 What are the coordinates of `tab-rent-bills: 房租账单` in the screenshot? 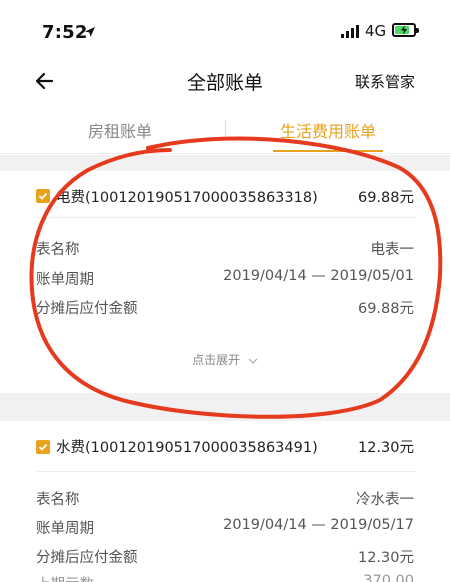 It's located at (120, 130).